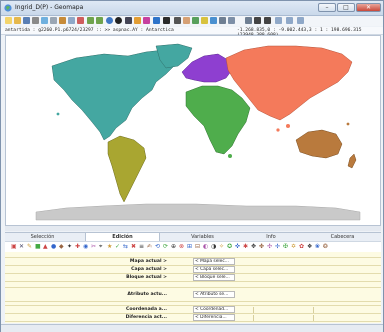 This screenshot has width=384, height=332. I want to click on main-toolbar, so click(192, 21).